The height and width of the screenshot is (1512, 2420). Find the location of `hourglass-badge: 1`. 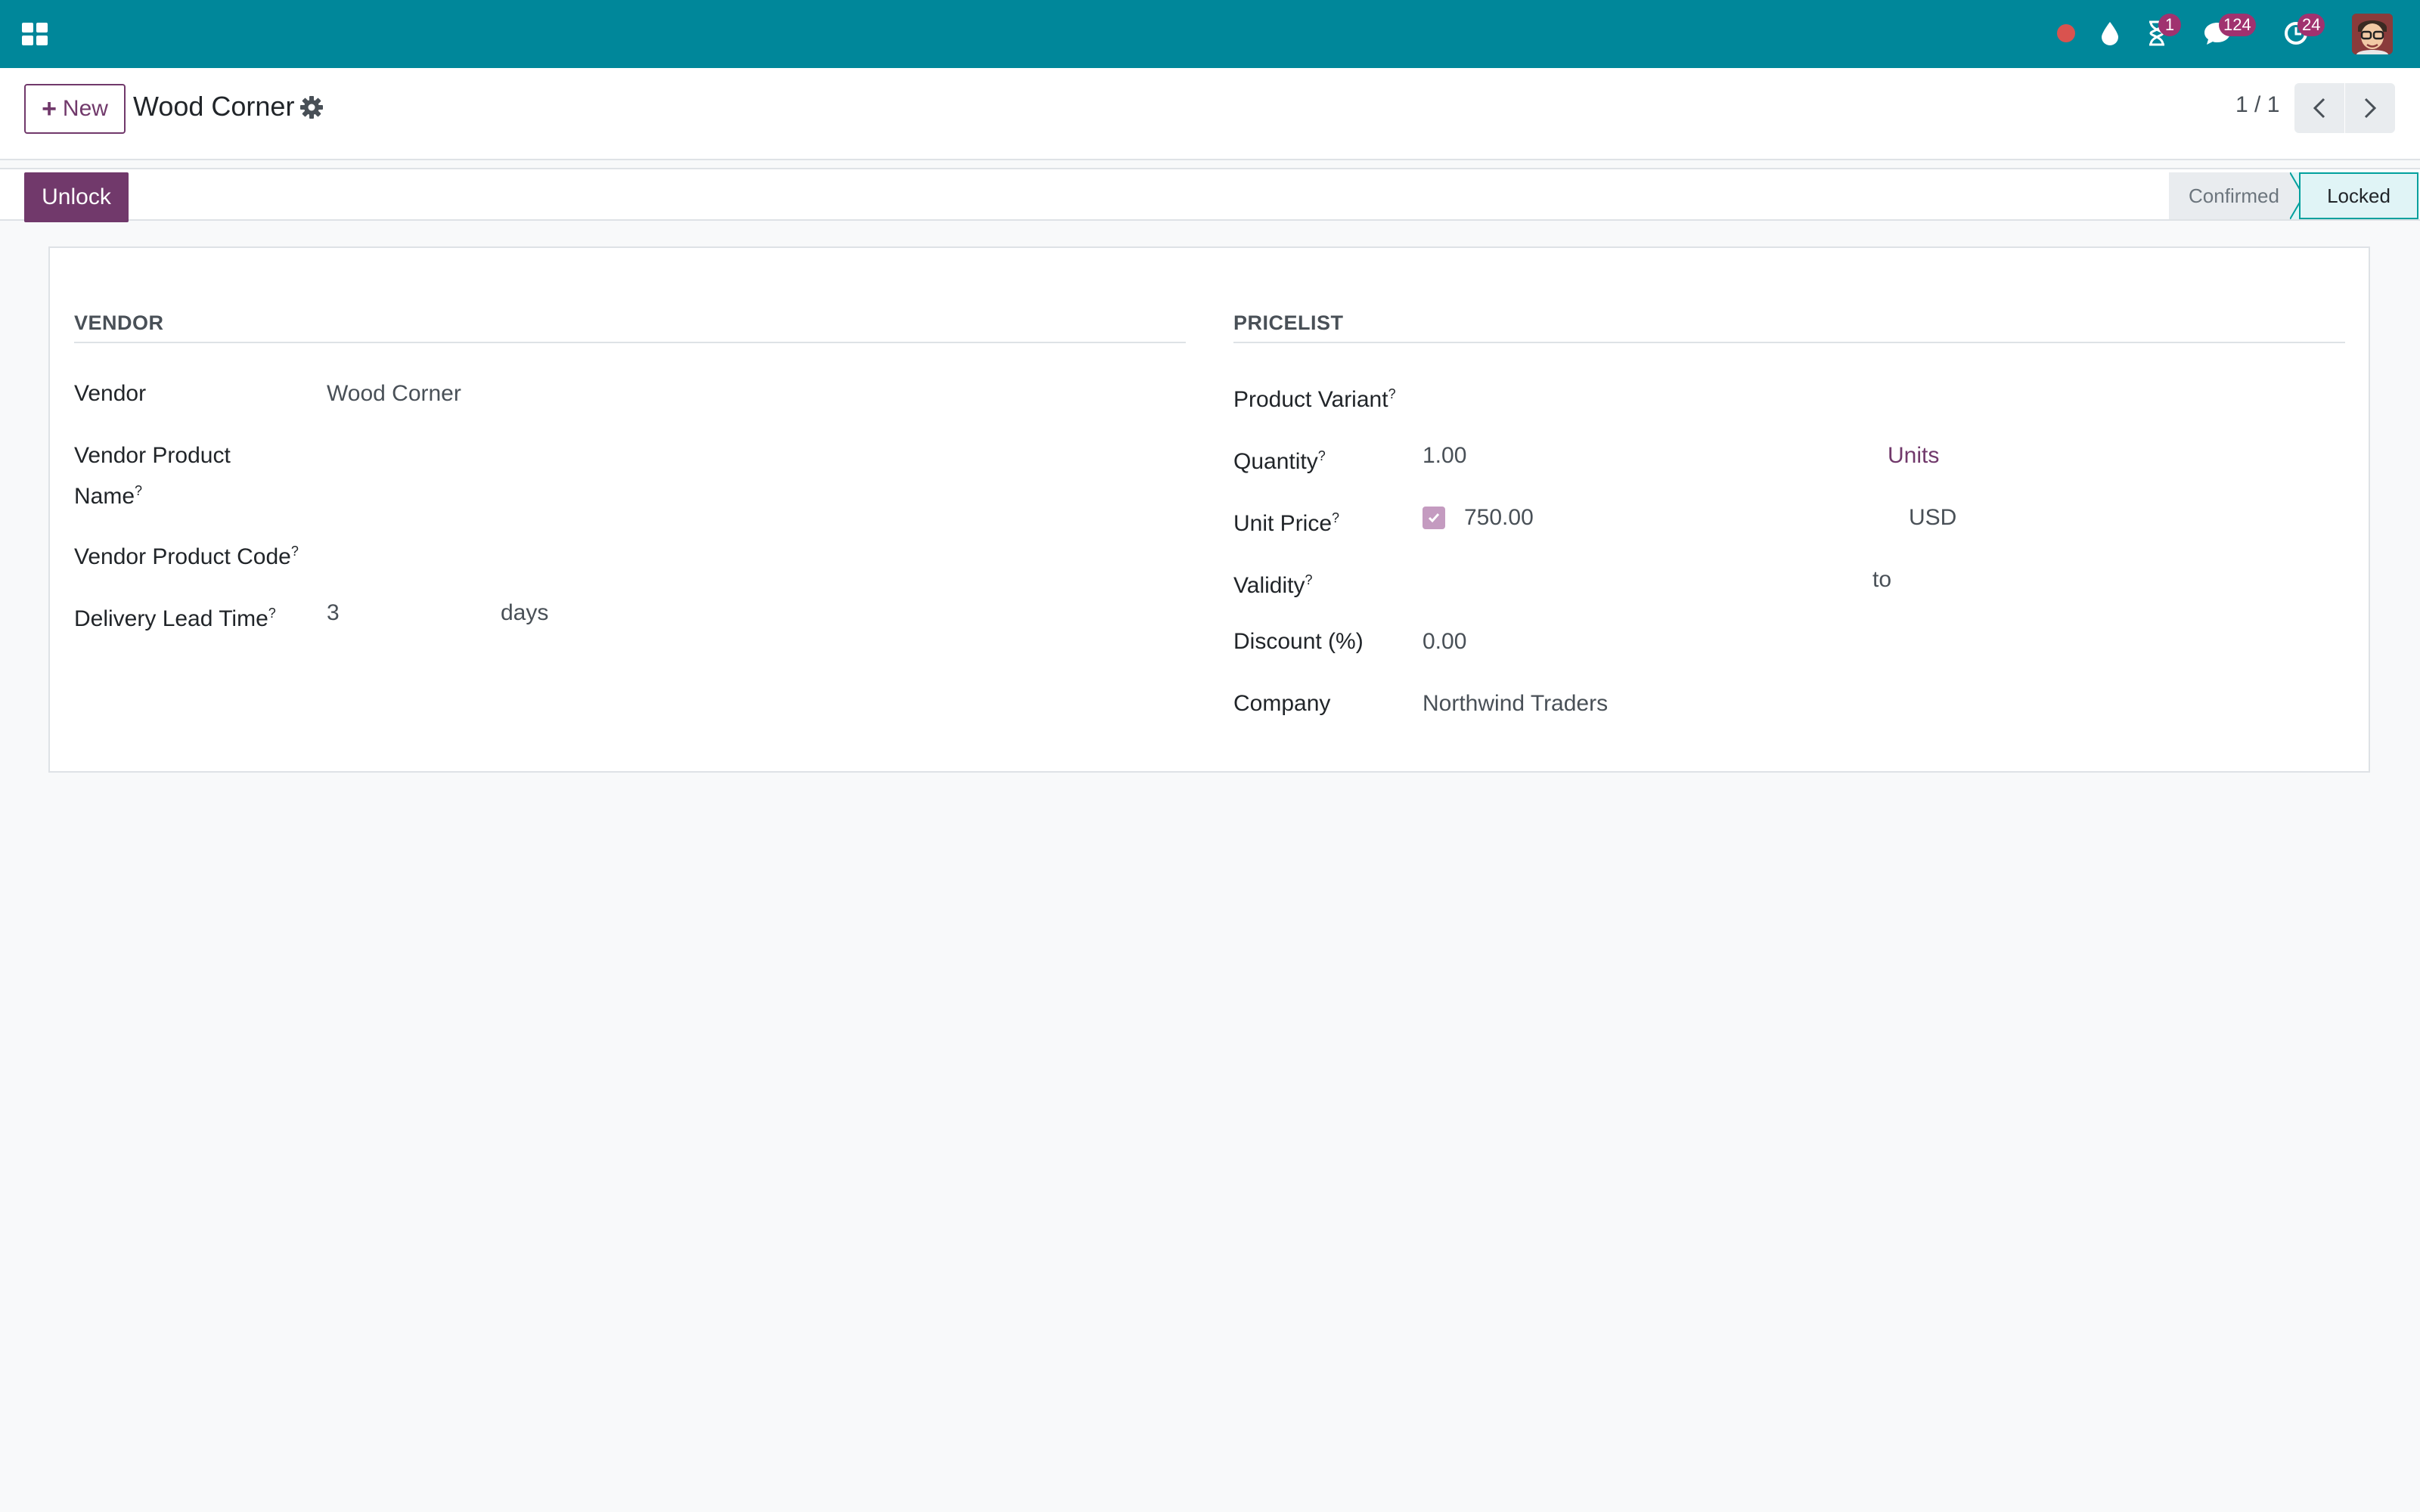

hourglass-badge: 1 is located at coordinates (2169, 25).